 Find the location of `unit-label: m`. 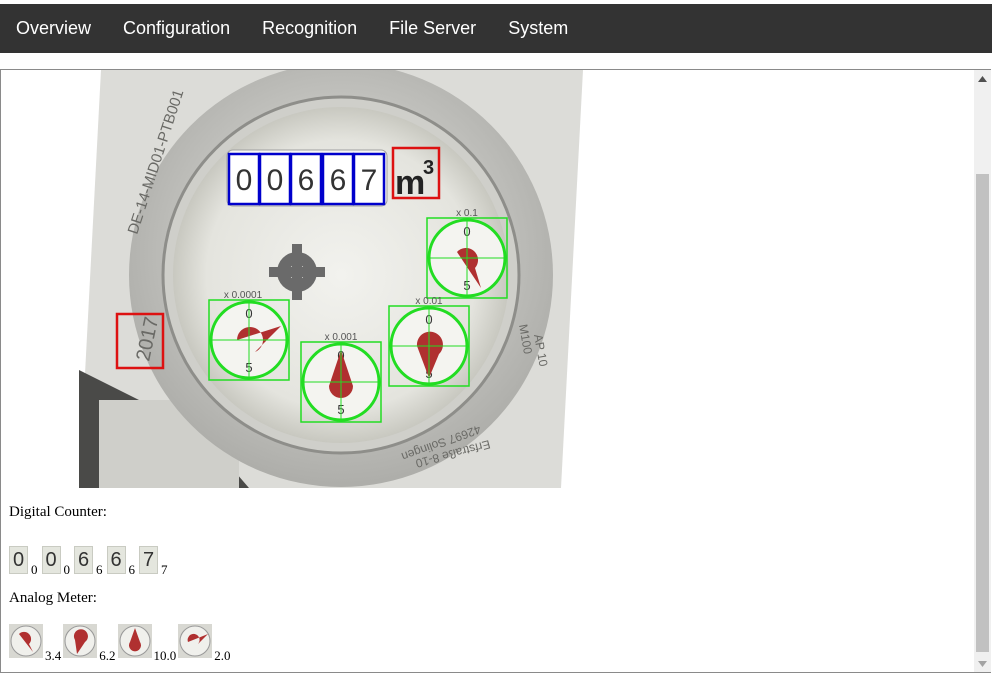

unit-label: m is located at coordinates (410, 183).